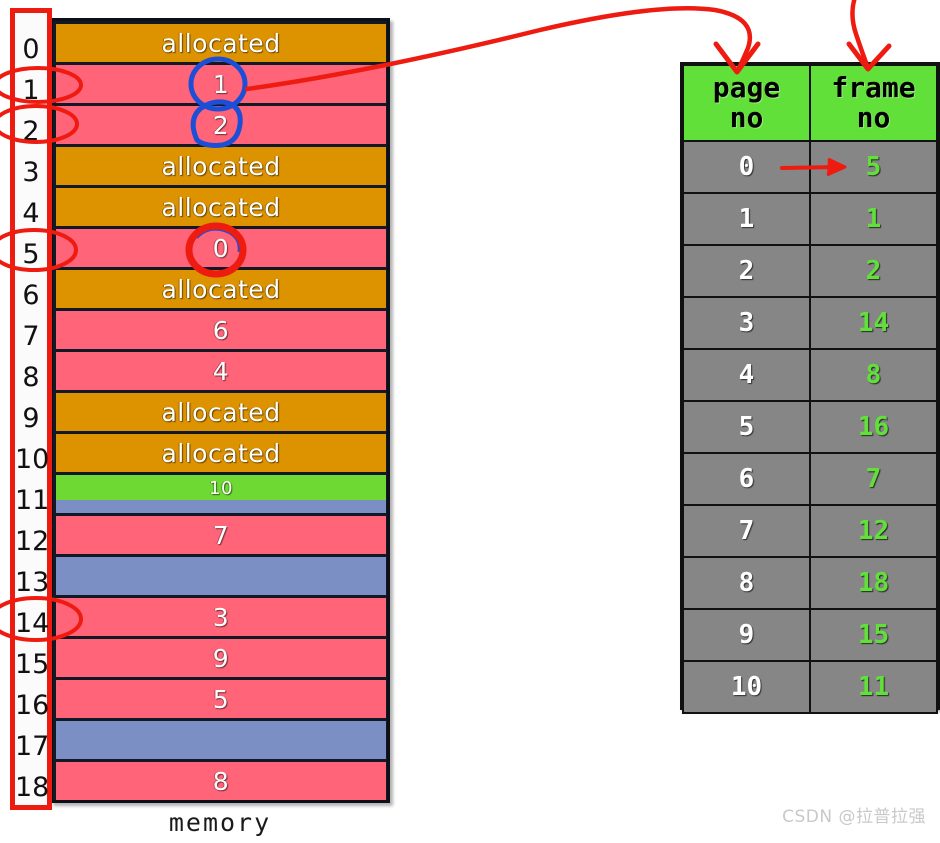 This screenshot has width=940, height=843. Describe the element at coordinates (746, 271) in the screenshot. I see `page-no-cell: 2` at that location.